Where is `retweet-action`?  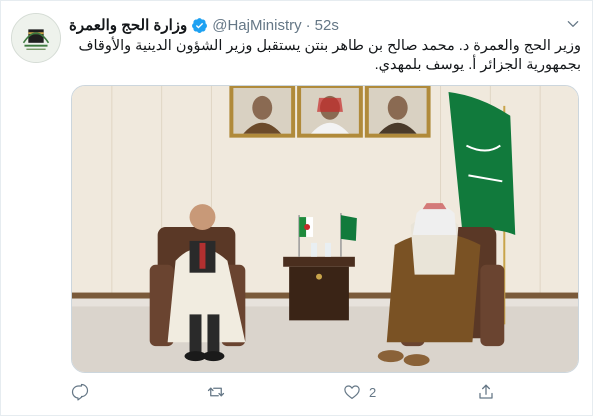
retweet-action is located at coordinates (220, 392).